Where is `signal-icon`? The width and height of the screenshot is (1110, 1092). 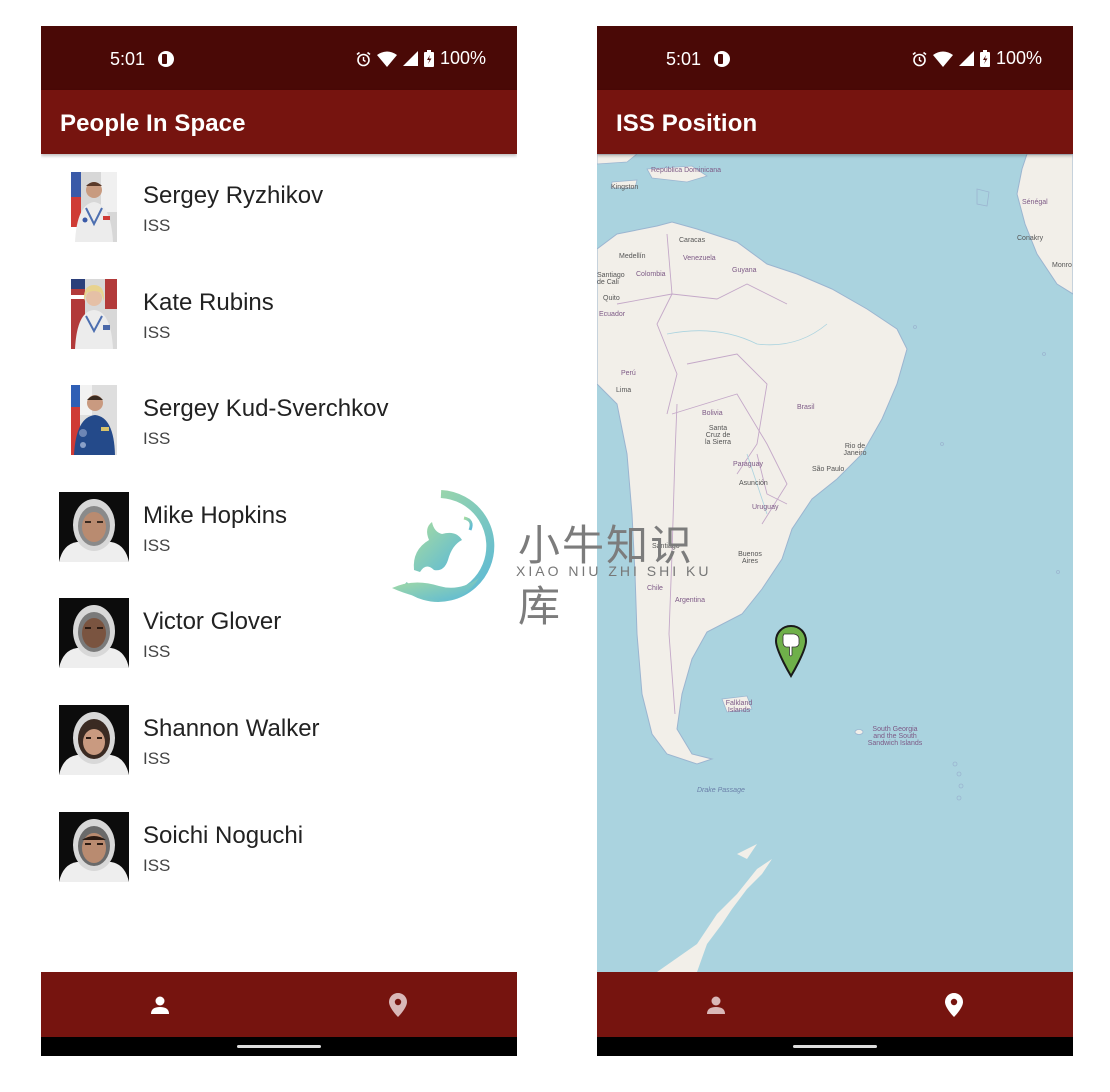 signal-icon is located at coordinates (966, 58).